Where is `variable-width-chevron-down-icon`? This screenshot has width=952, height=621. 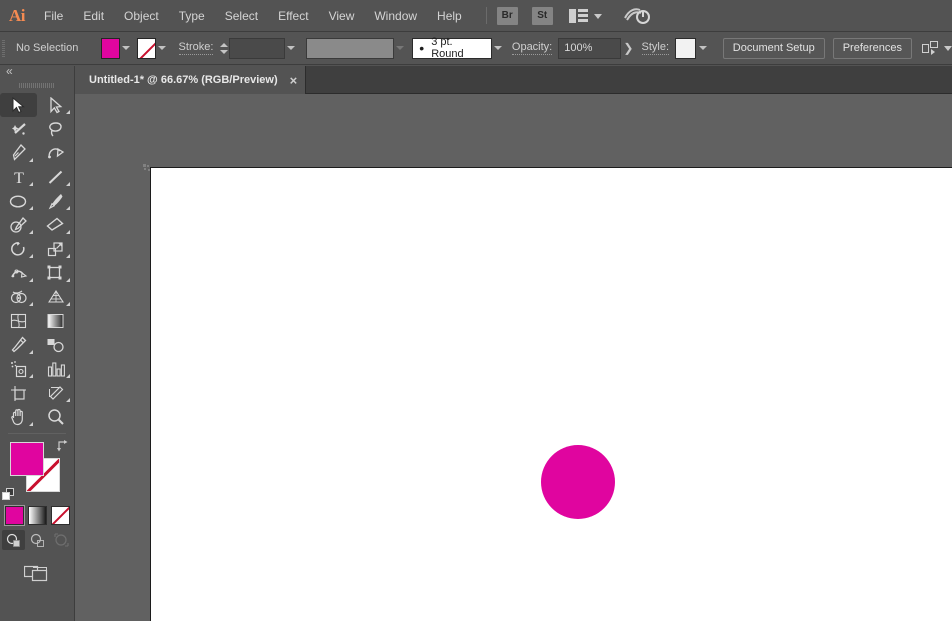 variable-width-chevron-down-icon is located at coordinates (400, 48).